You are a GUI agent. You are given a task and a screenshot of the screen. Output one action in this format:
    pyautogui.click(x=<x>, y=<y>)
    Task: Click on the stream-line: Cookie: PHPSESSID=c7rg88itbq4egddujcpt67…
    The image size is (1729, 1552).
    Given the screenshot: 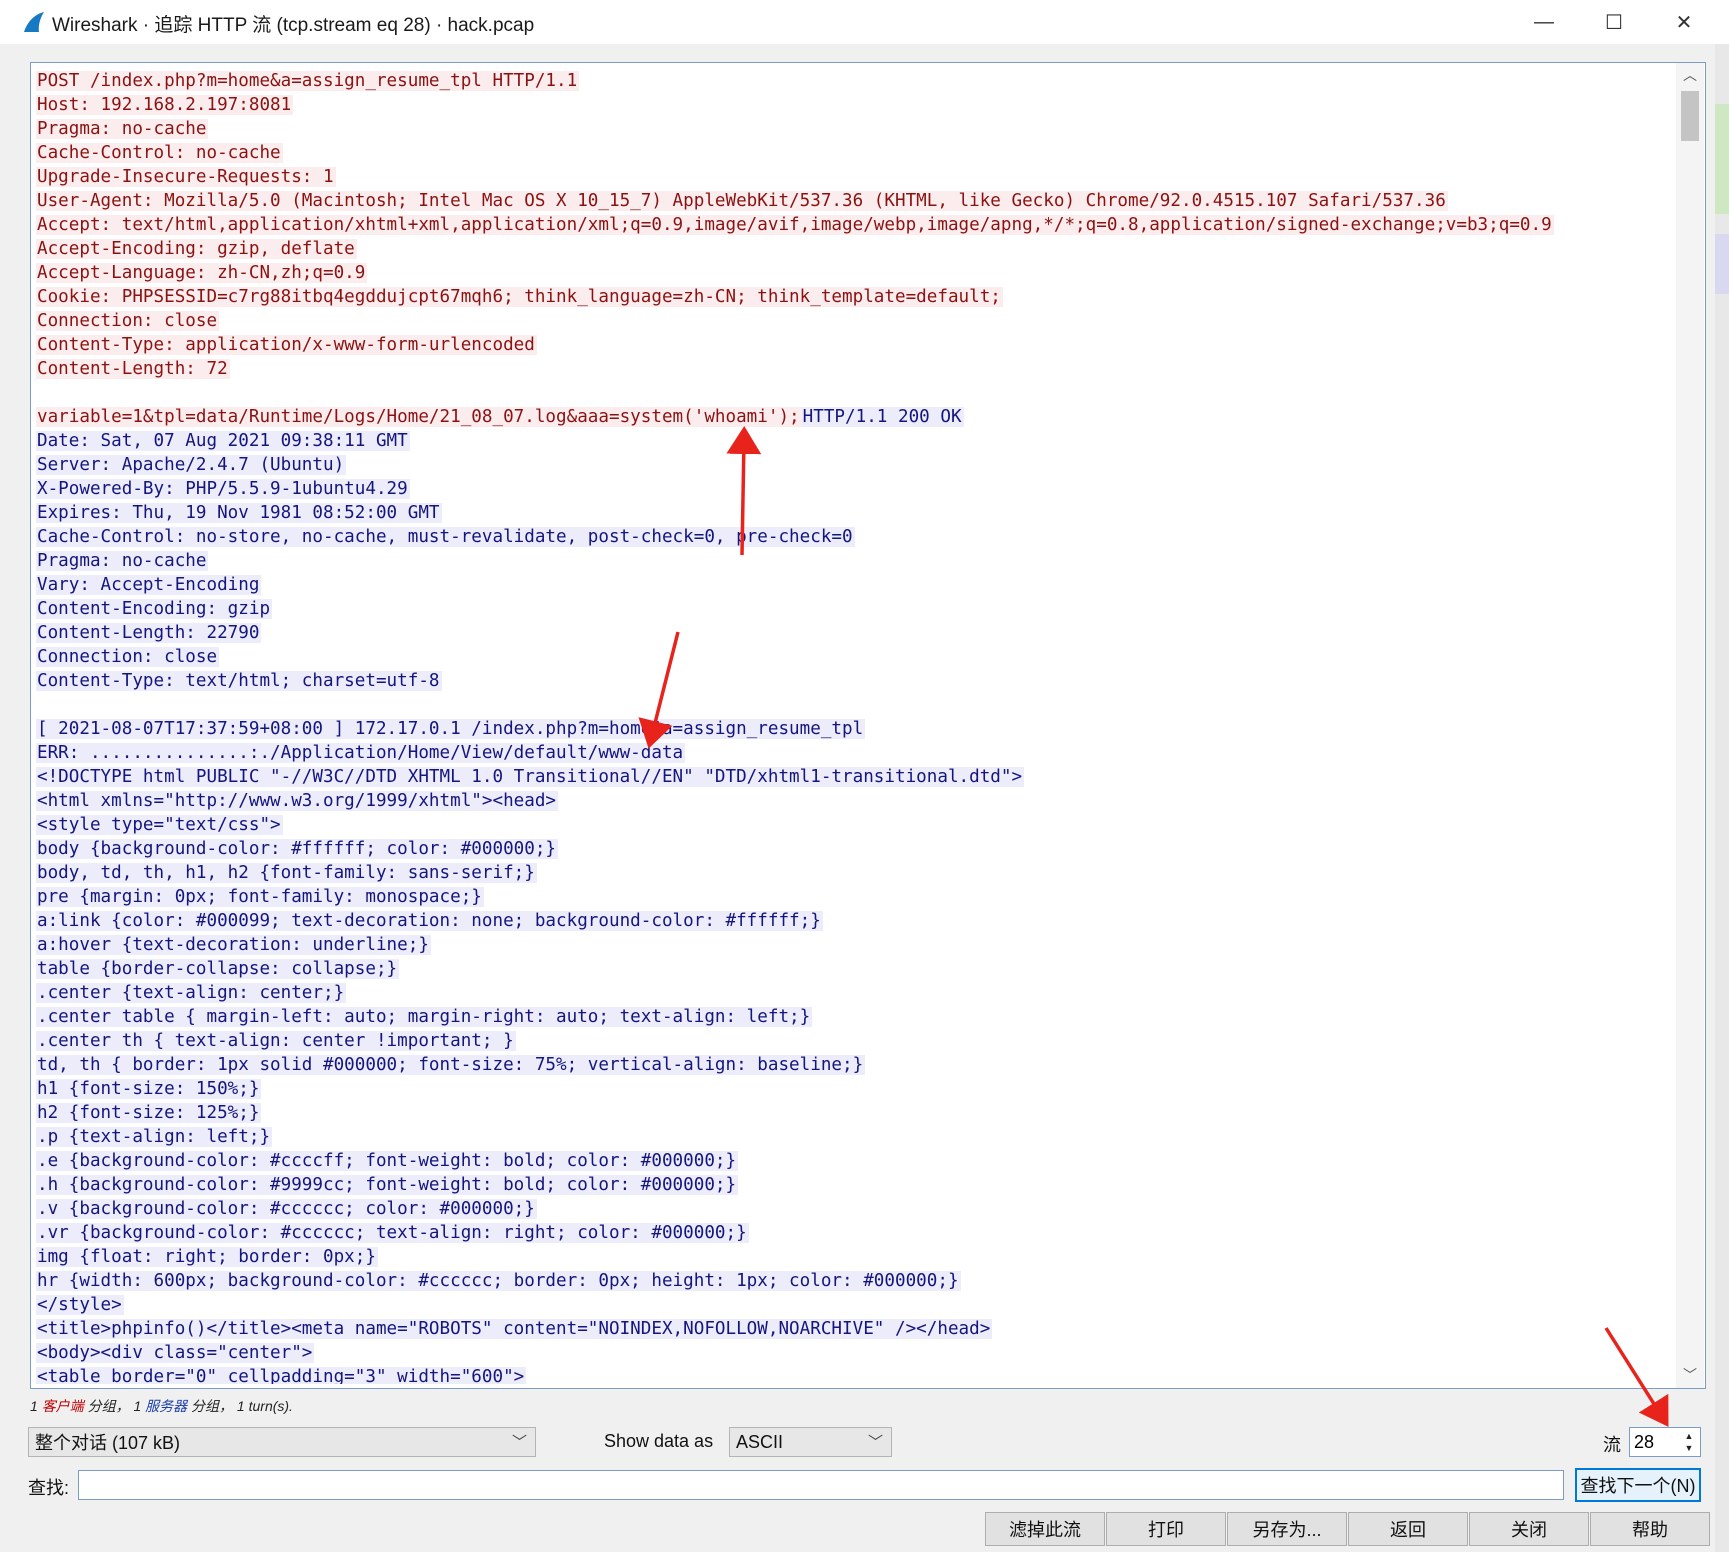 What is the action you would take?
    pyautogui.click(x=856, y=297)
    